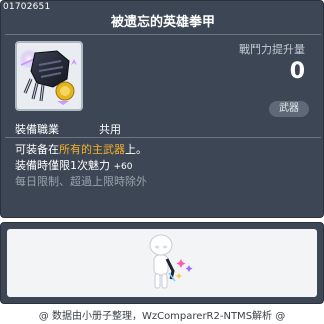 Image resolution: width=324 pixels, height=324 pixels. I want to click on item-name: 被遗忘的英雄拳甲, so click(162, 22).